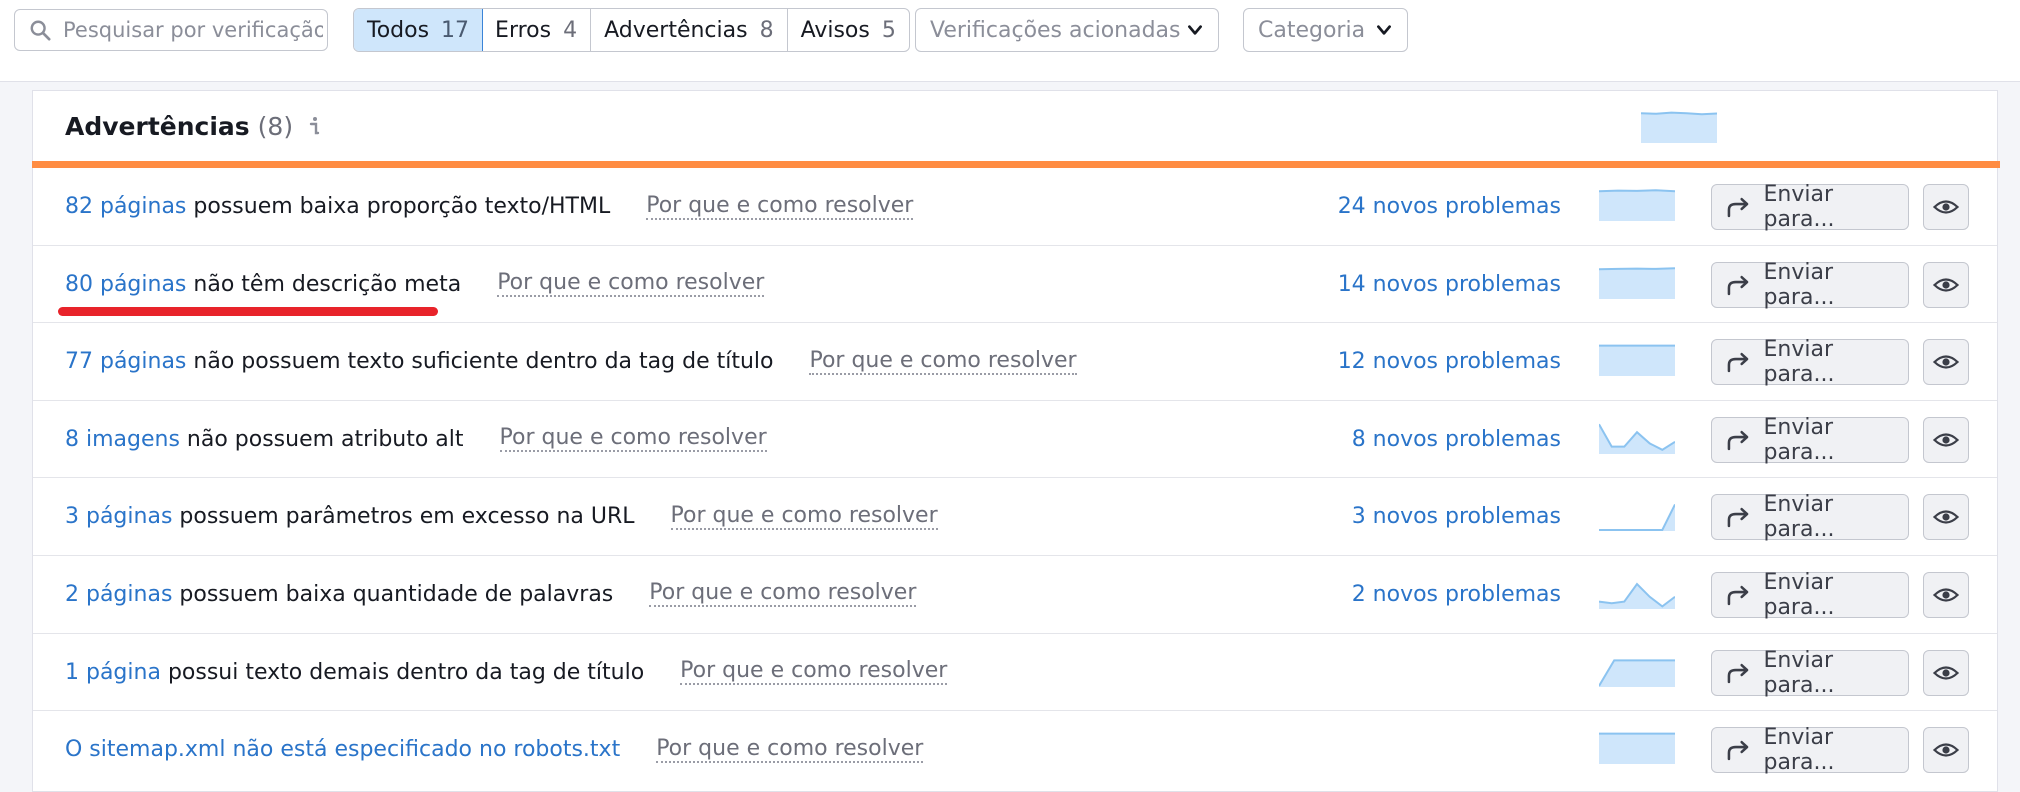 The height and width of the screenshot is (792, 2020). I want to click on red-highlight-underline, so click(248, 311).